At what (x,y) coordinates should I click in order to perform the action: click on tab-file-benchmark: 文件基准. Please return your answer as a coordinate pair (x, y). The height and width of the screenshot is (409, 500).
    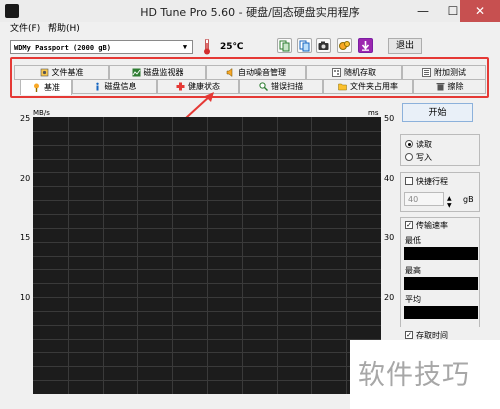
    Looking at the image, I should click on (61, 72).